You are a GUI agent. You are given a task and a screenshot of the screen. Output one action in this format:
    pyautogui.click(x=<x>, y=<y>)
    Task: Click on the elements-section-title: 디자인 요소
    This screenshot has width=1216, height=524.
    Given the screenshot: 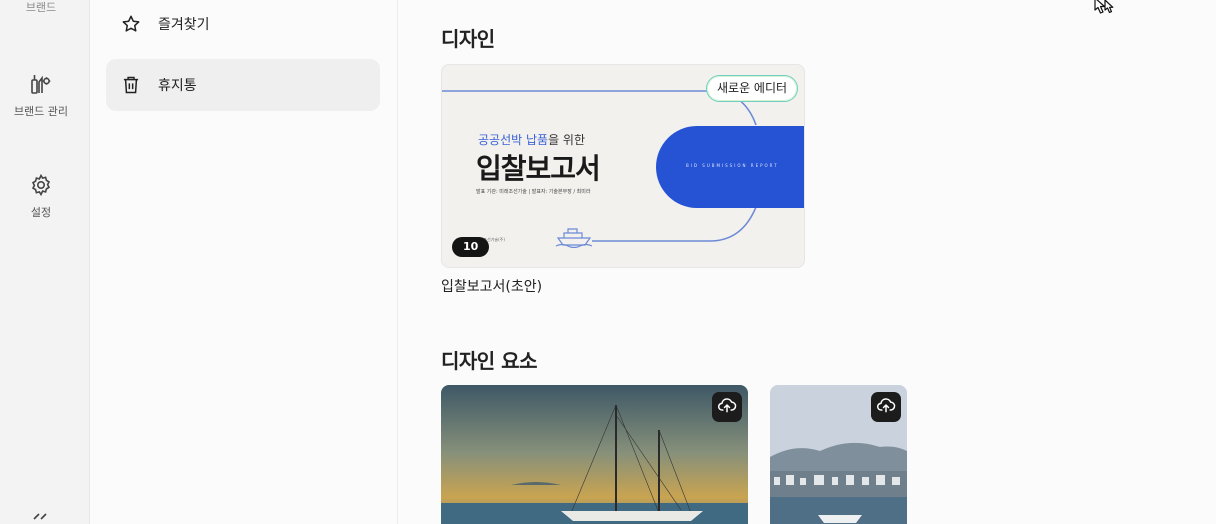 What is the action you would take?
    pyautogui.click(x=489, y=361)
    